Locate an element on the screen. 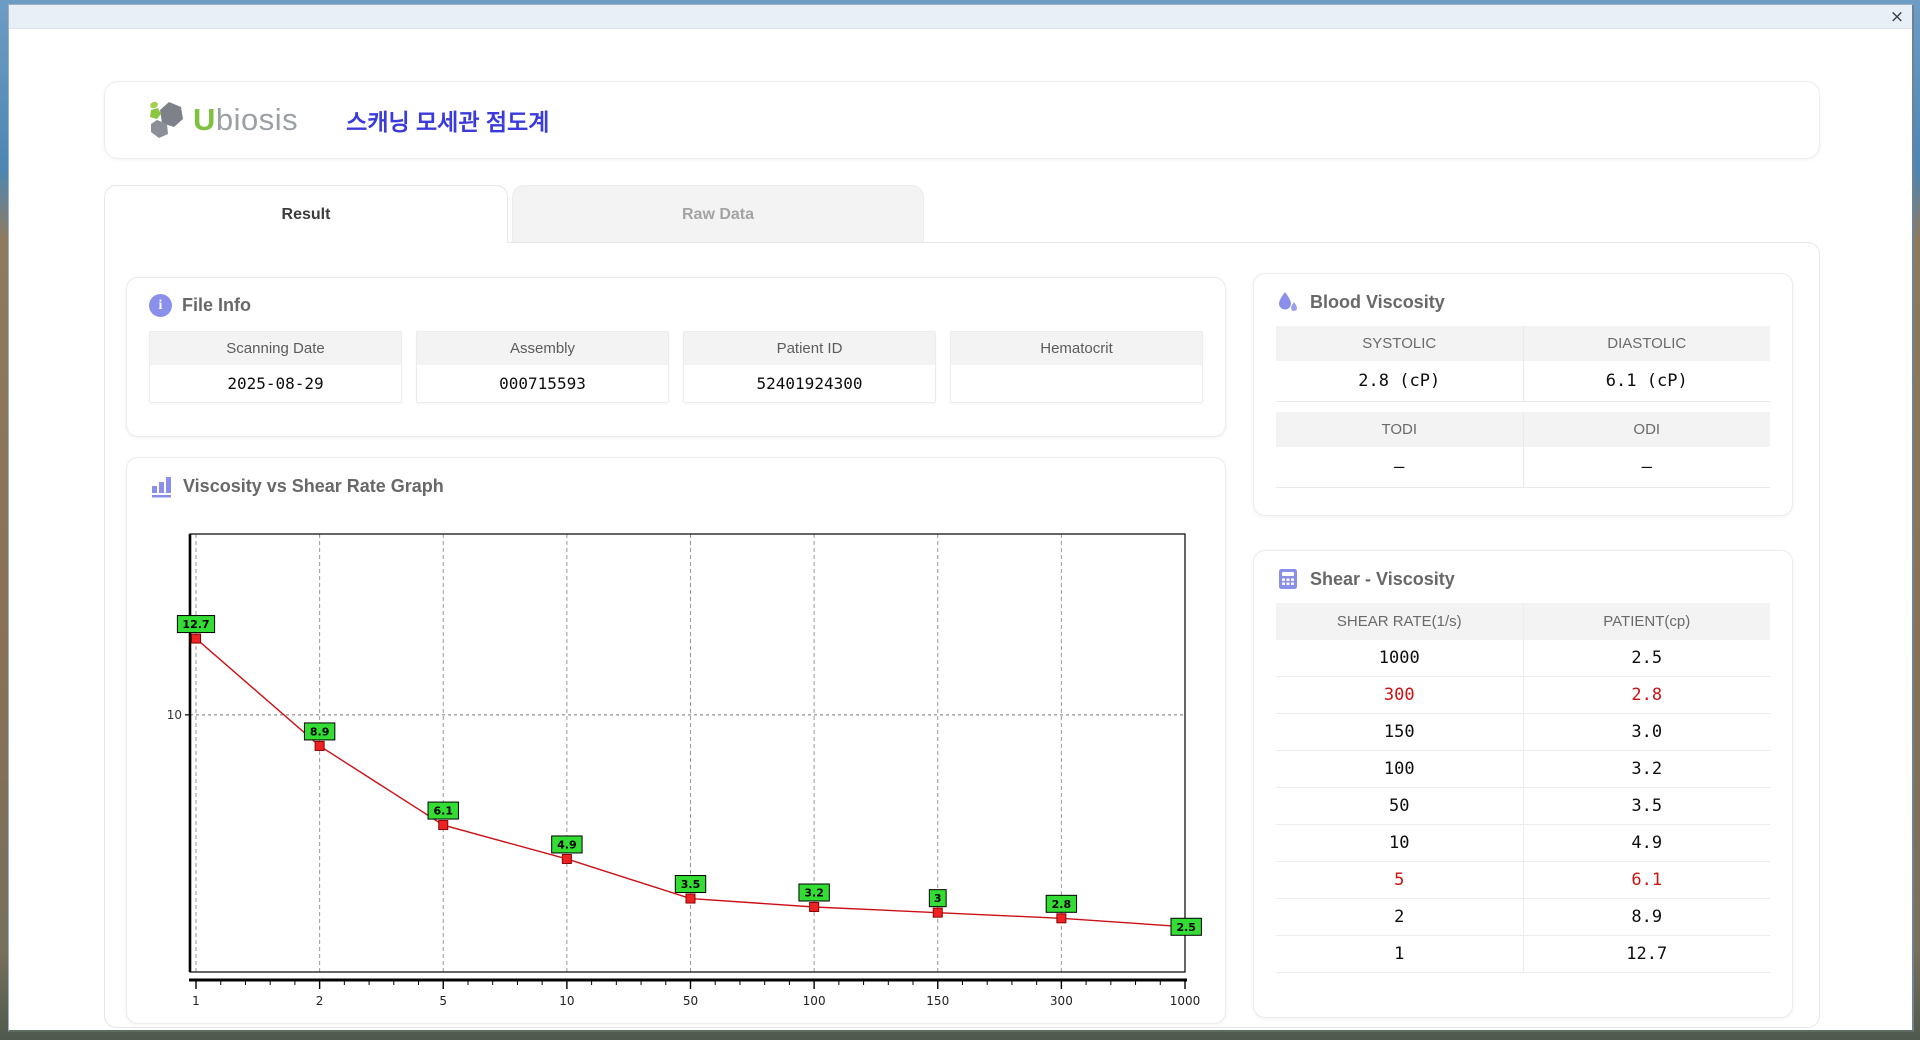 This screenshot has height=1040, width=1920. svg-text: 3.2 is located at coordinates (814, 893).